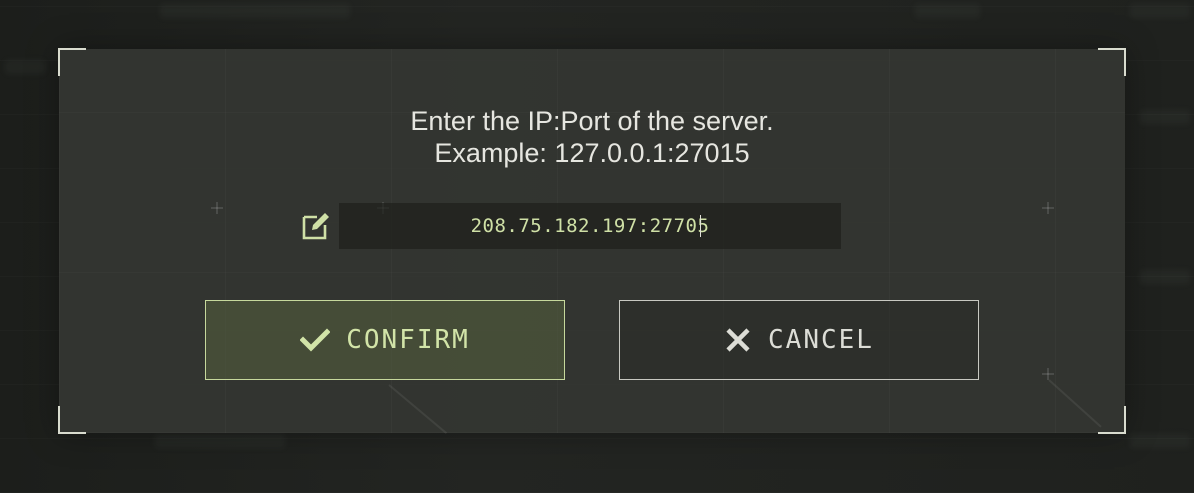 The image size is (1194, 493). Describe the element at coordinates (315, 340) in the screenshot. I see `checkmark-icon` at that location.